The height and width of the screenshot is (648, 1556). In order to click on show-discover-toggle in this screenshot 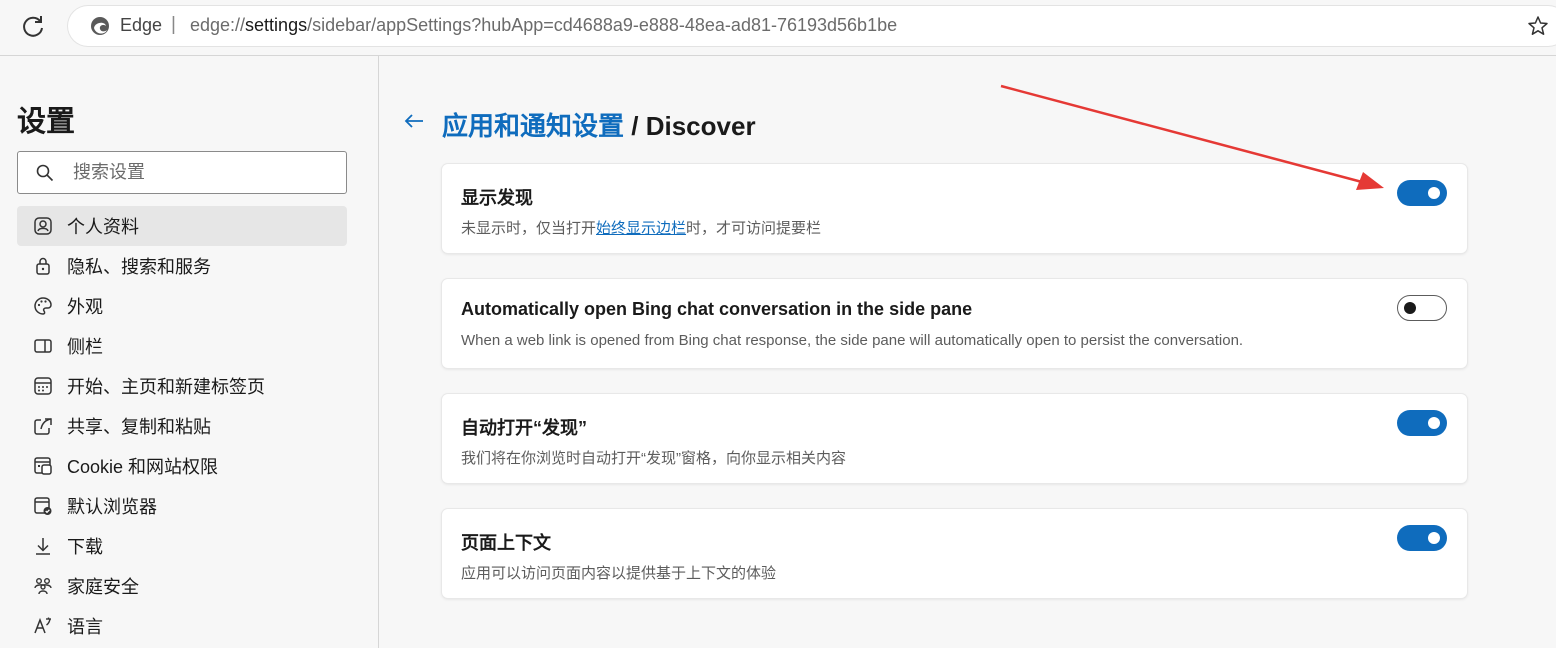, I will do `click(1422, 193)`.